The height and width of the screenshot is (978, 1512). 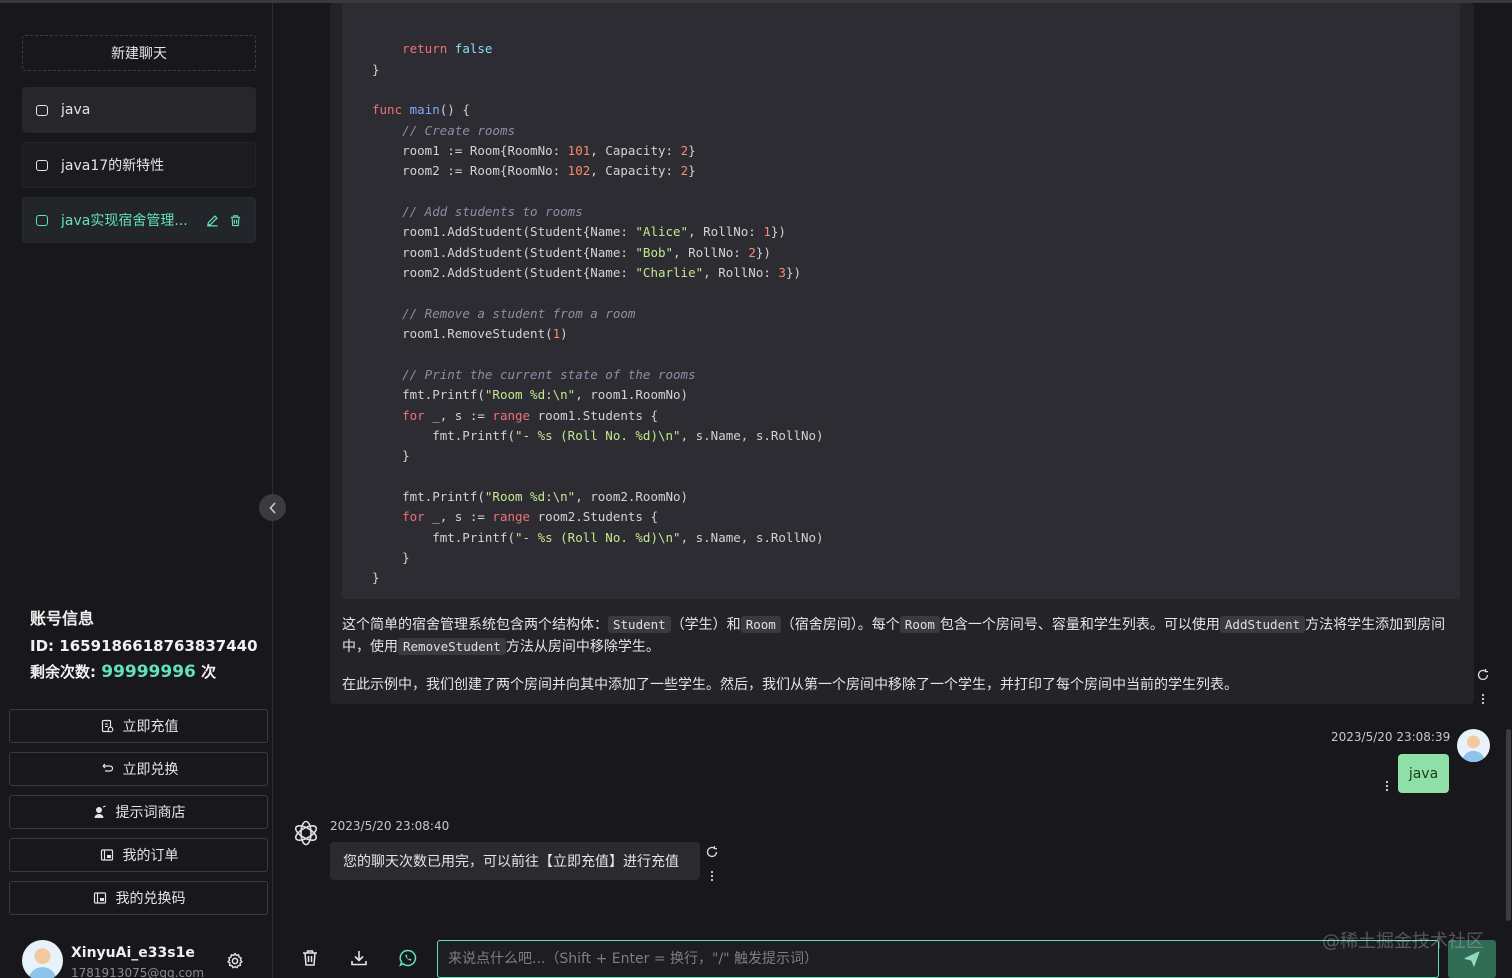 I want to click on account-info-title: 账号信息, so click(x=62, y=618).